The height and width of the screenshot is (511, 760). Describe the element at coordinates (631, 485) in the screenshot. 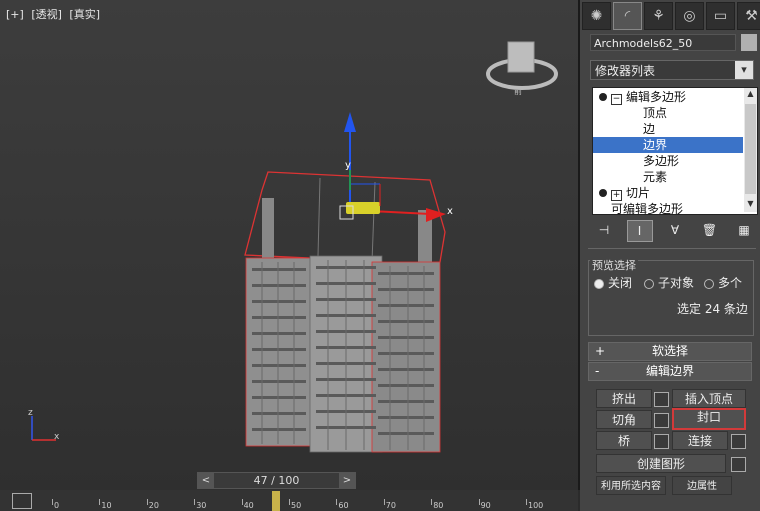

I see `use-selection-fragment: 利用所选内容` at that location.